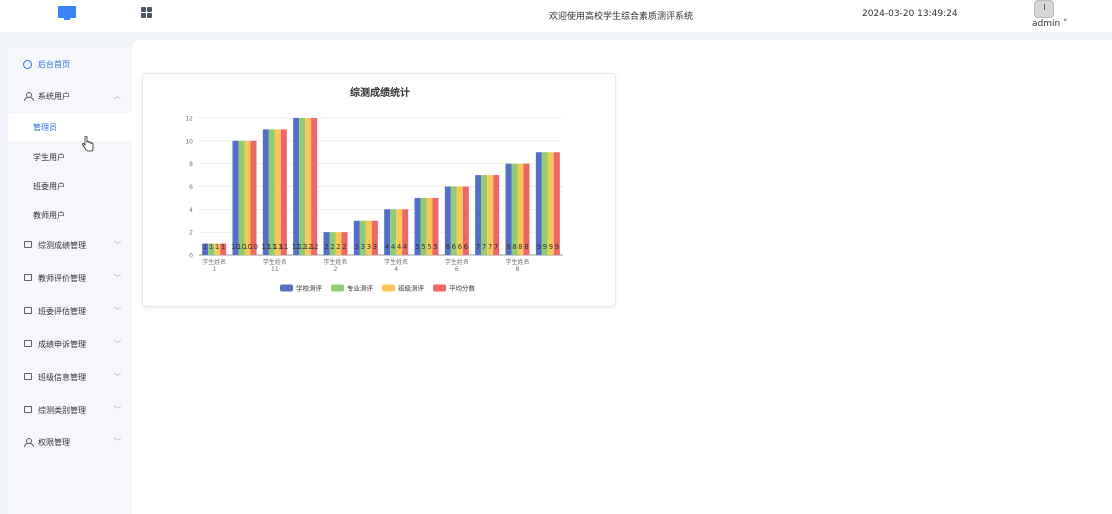 This screenshot has width=1112, height=514. Describe the element at coordinates (62, 377) in the screenshot. I see `sidebar-item-label: 班级信息管理` at that location.